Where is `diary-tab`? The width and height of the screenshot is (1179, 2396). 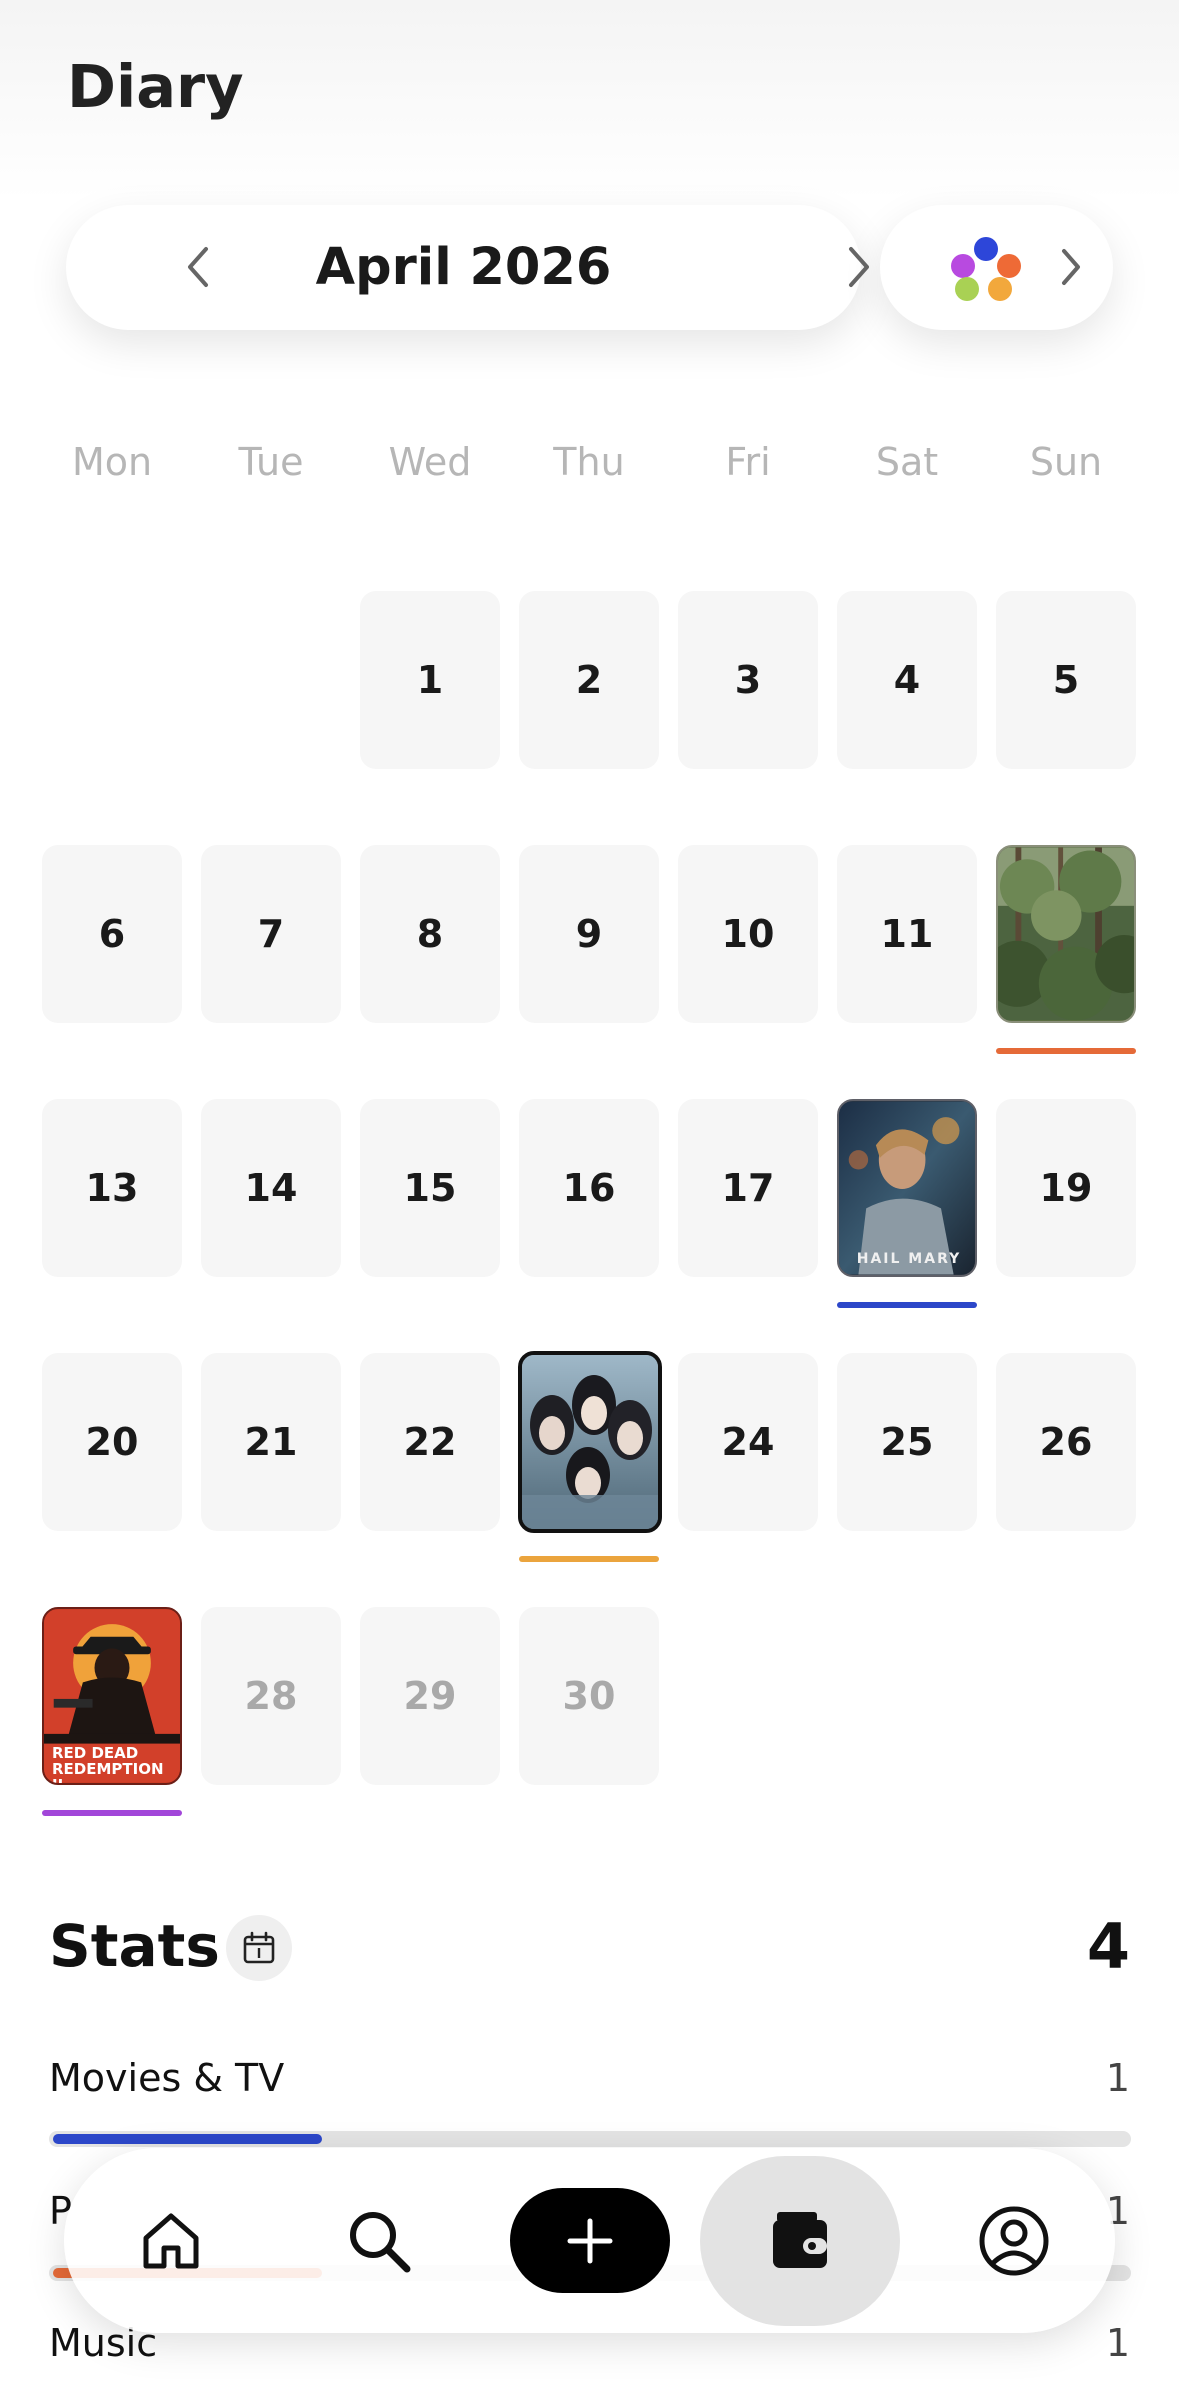 diary-tab is located at coordinates (800, 2241).